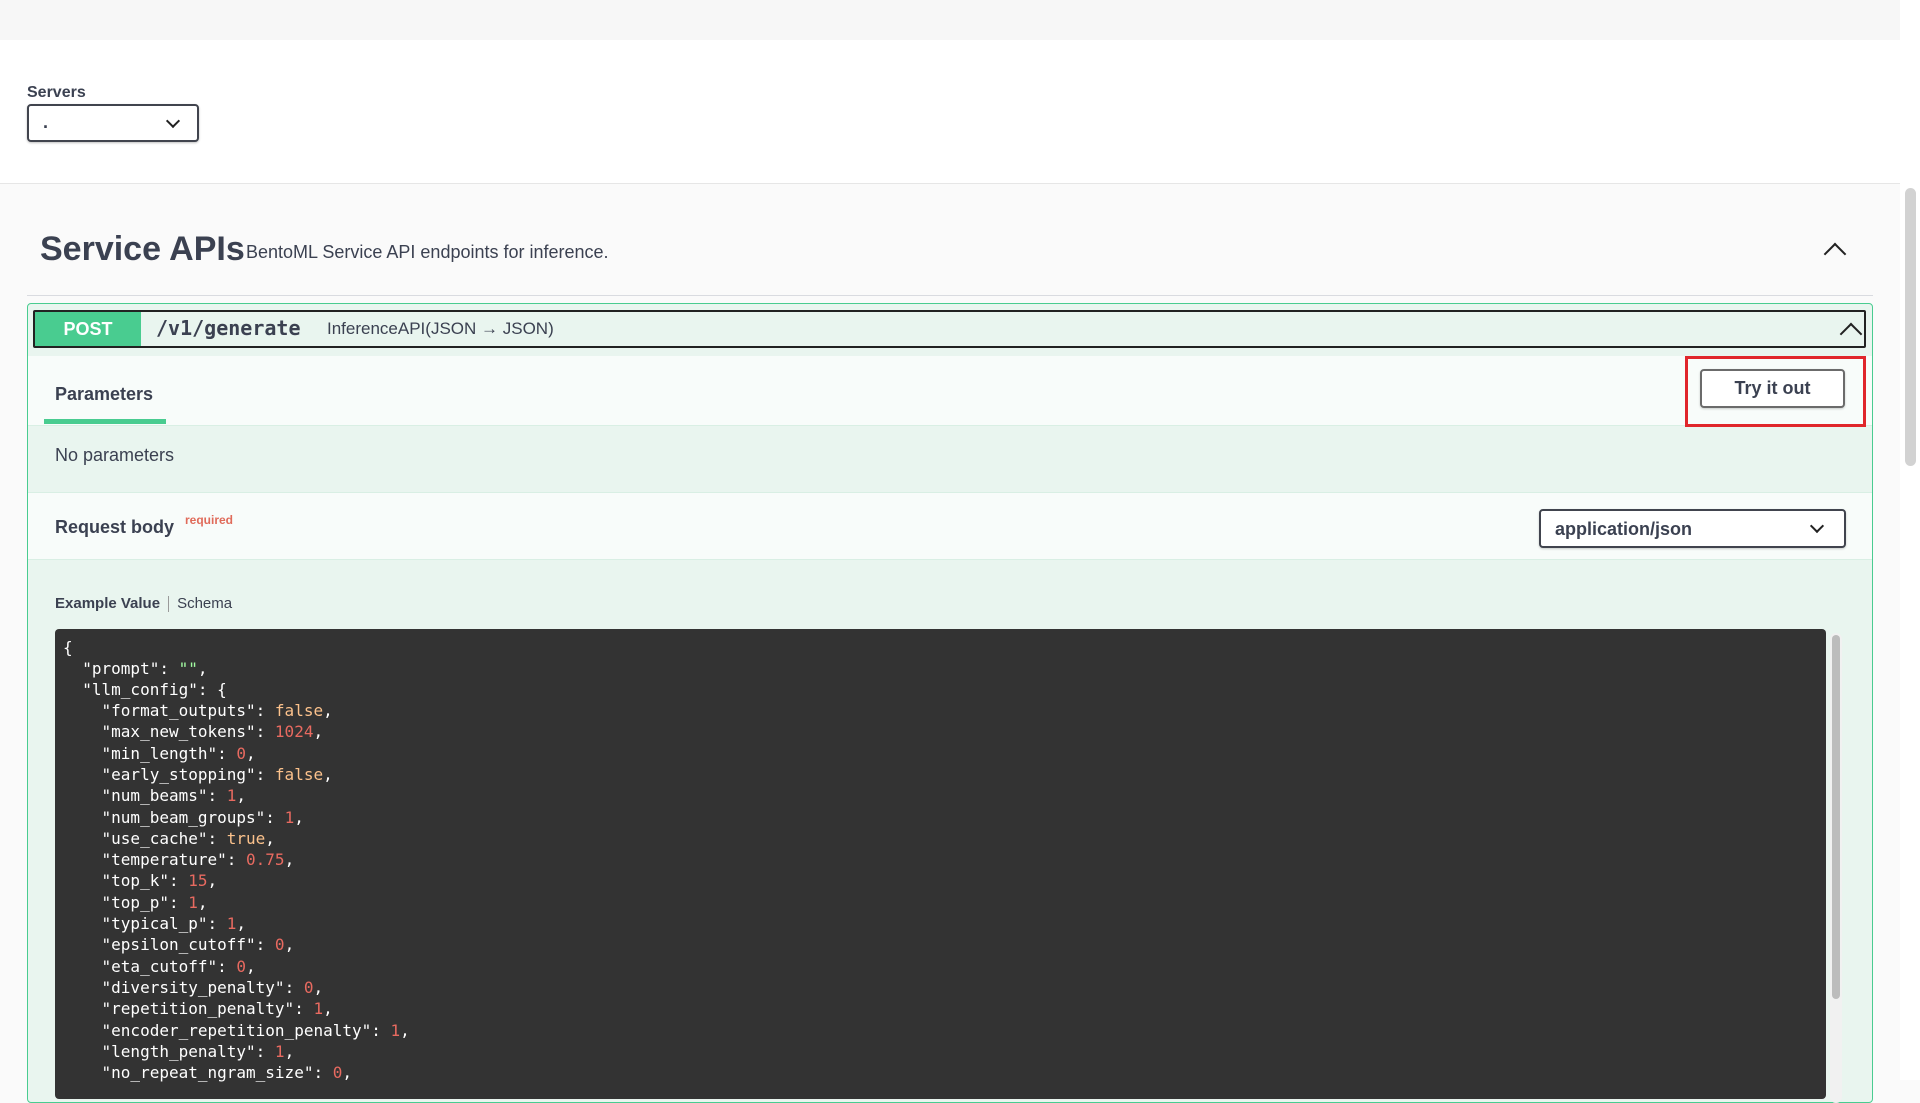 The width and height of the screenshot is (1920, 1103). What do you see at coordinates (265, 860) in the screenshot?
I see `code-value: 0.75` at bounding box center [265, 860].